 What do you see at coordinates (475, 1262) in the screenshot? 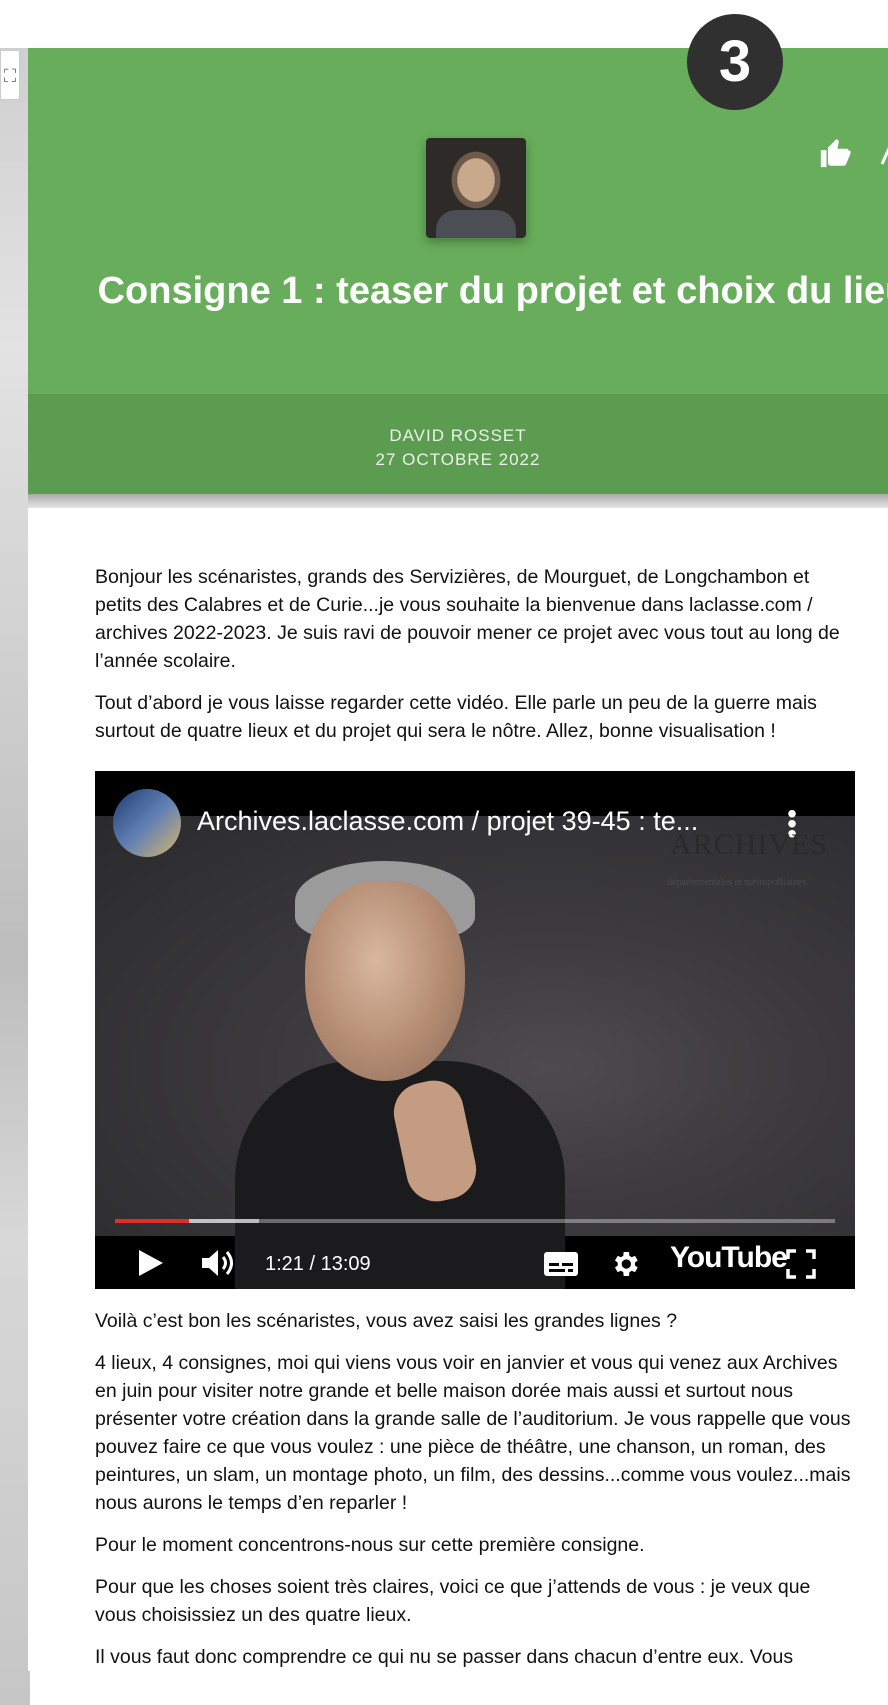
I see `video-controls: 1:21 / 13:09 YouTube` at bounding box center [475, 1262].